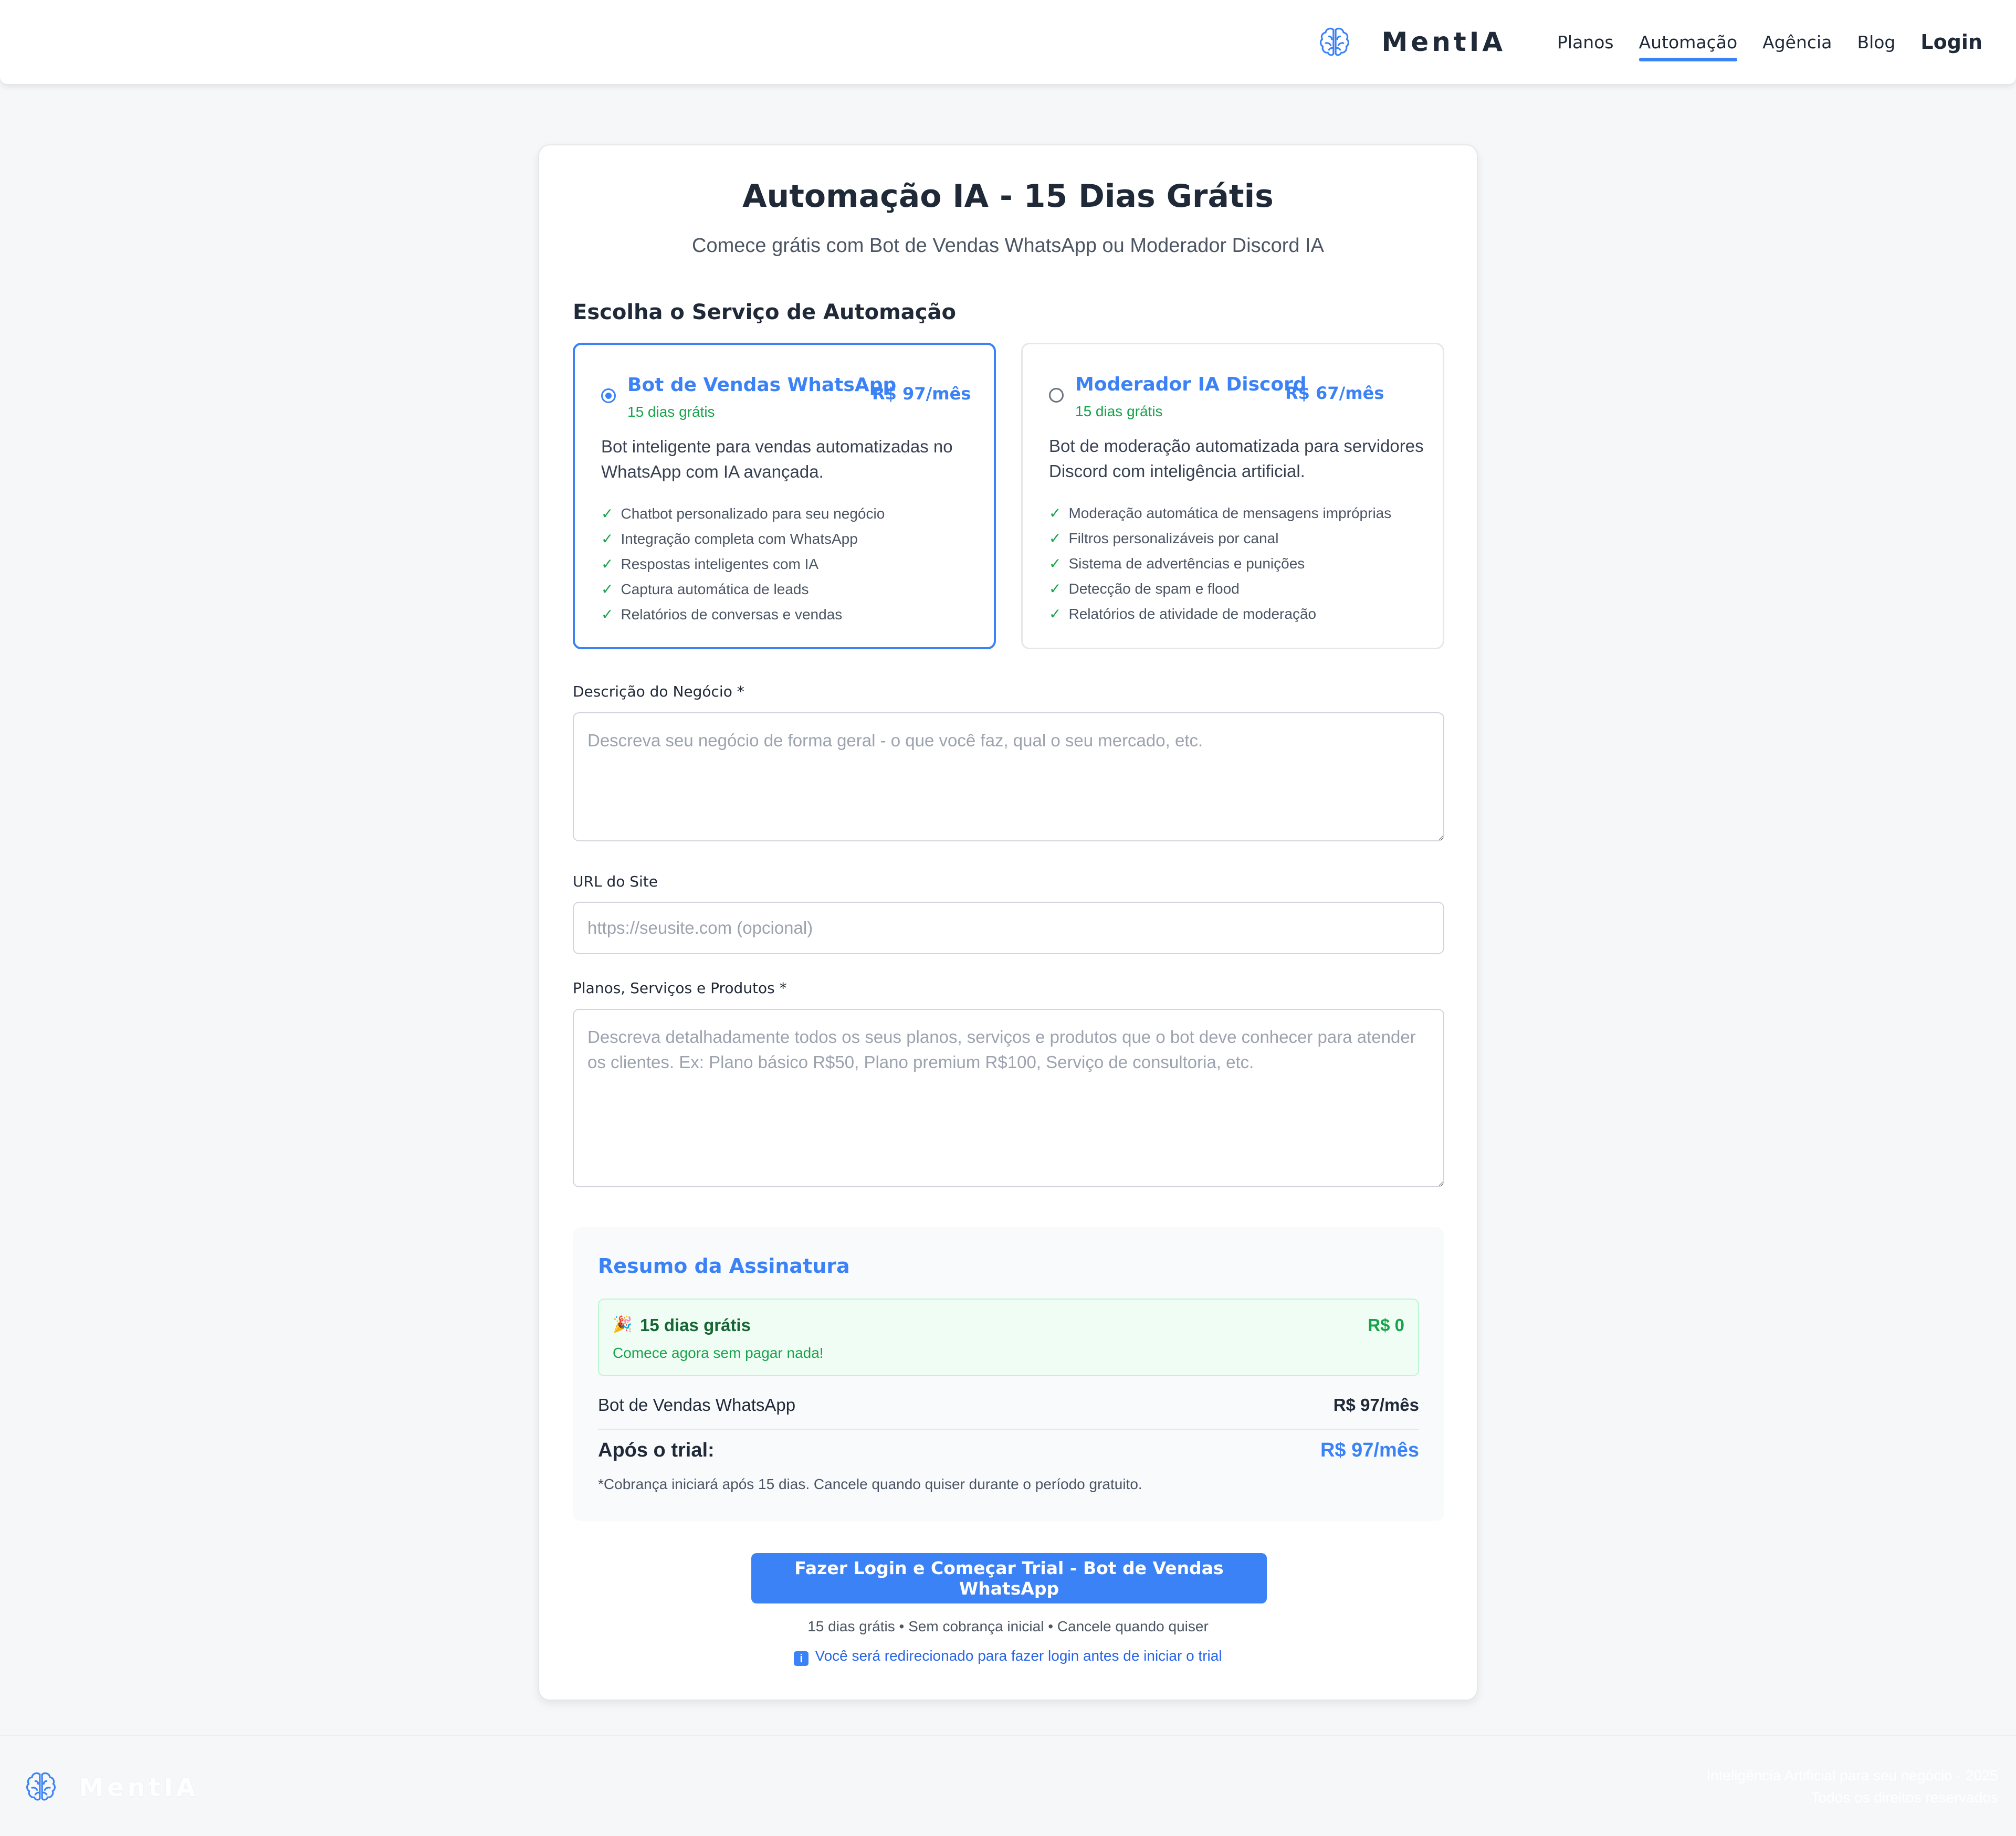 The image size is (2016, 1836). Describe the element at coordinates (764, 312) in the screenshot. I see `service-section-title: Escolha o Serviço de Automação` at that location.